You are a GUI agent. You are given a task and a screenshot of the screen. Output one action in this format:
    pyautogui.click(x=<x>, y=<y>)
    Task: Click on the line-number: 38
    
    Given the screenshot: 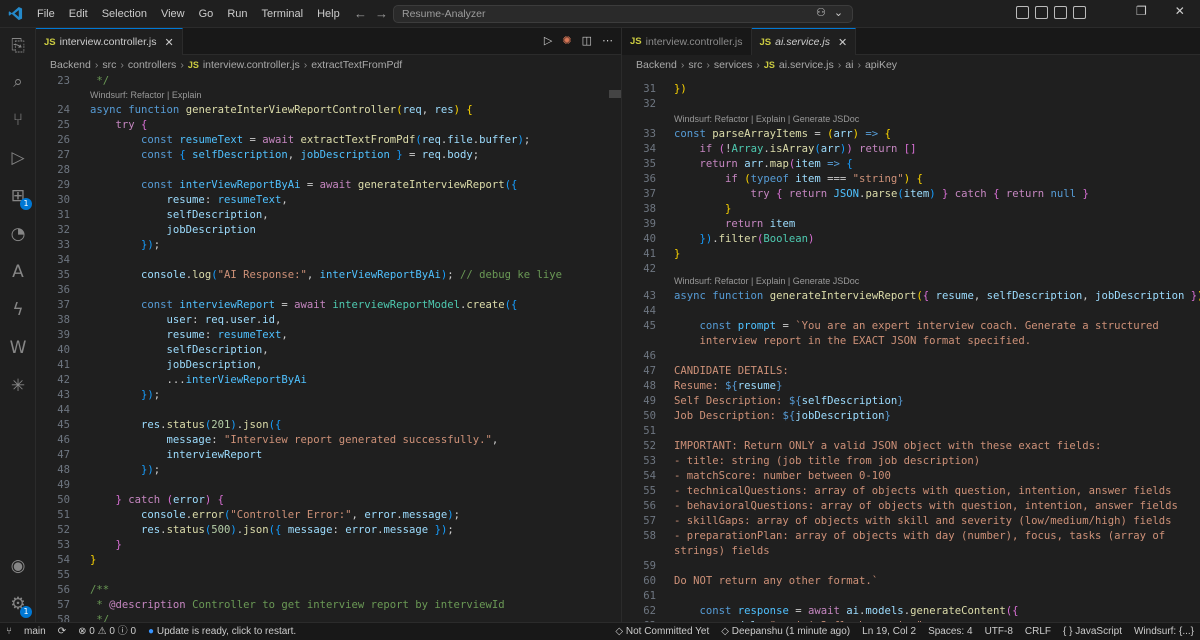 What is the action you would take?
    pyautogui.click(x=649, y=209)
    